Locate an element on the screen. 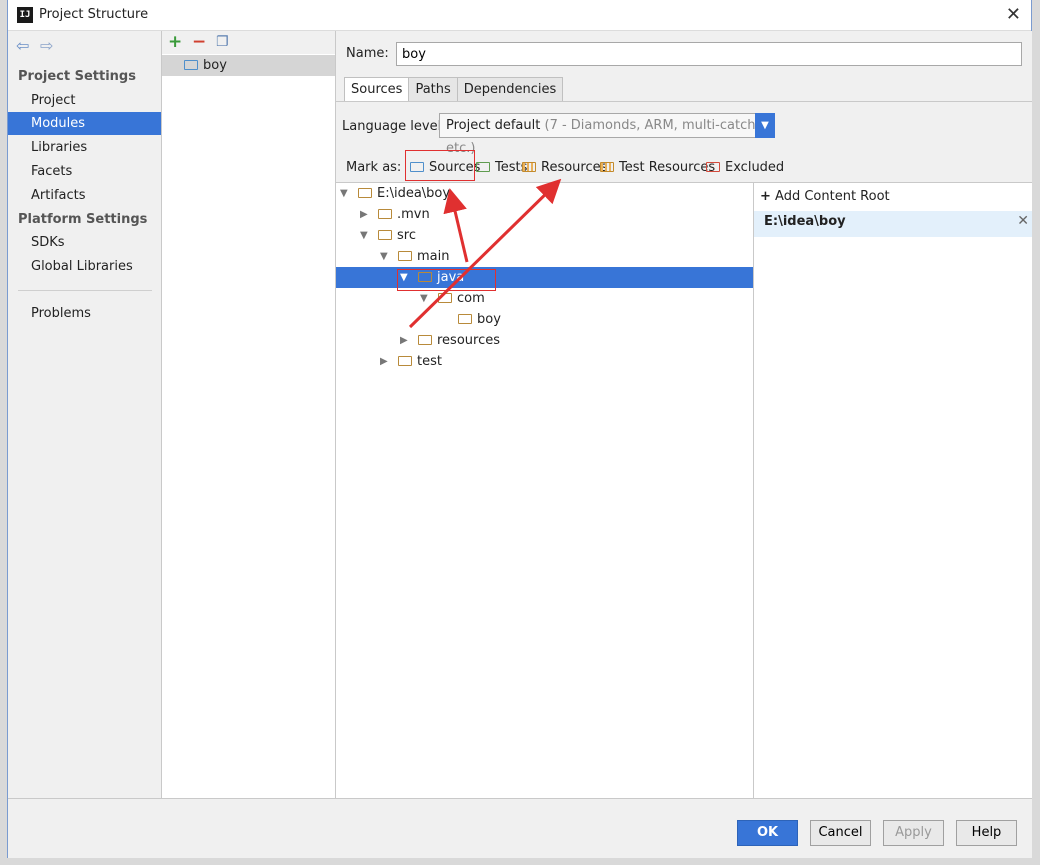  tree-row-main: ▼ main is located at coordinates (544, 256).